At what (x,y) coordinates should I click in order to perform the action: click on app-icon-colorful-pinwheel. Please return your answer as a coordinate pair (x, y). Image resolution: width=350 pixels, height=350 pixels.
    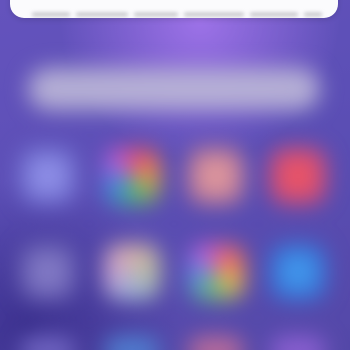
    Looking at the image, I should click on (216, 272).